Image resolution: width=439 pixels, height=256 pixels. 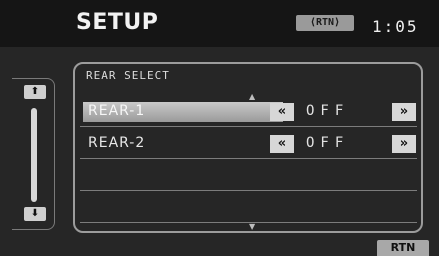 I want to click on page-title: SETUP, so click(x=117, y=22).